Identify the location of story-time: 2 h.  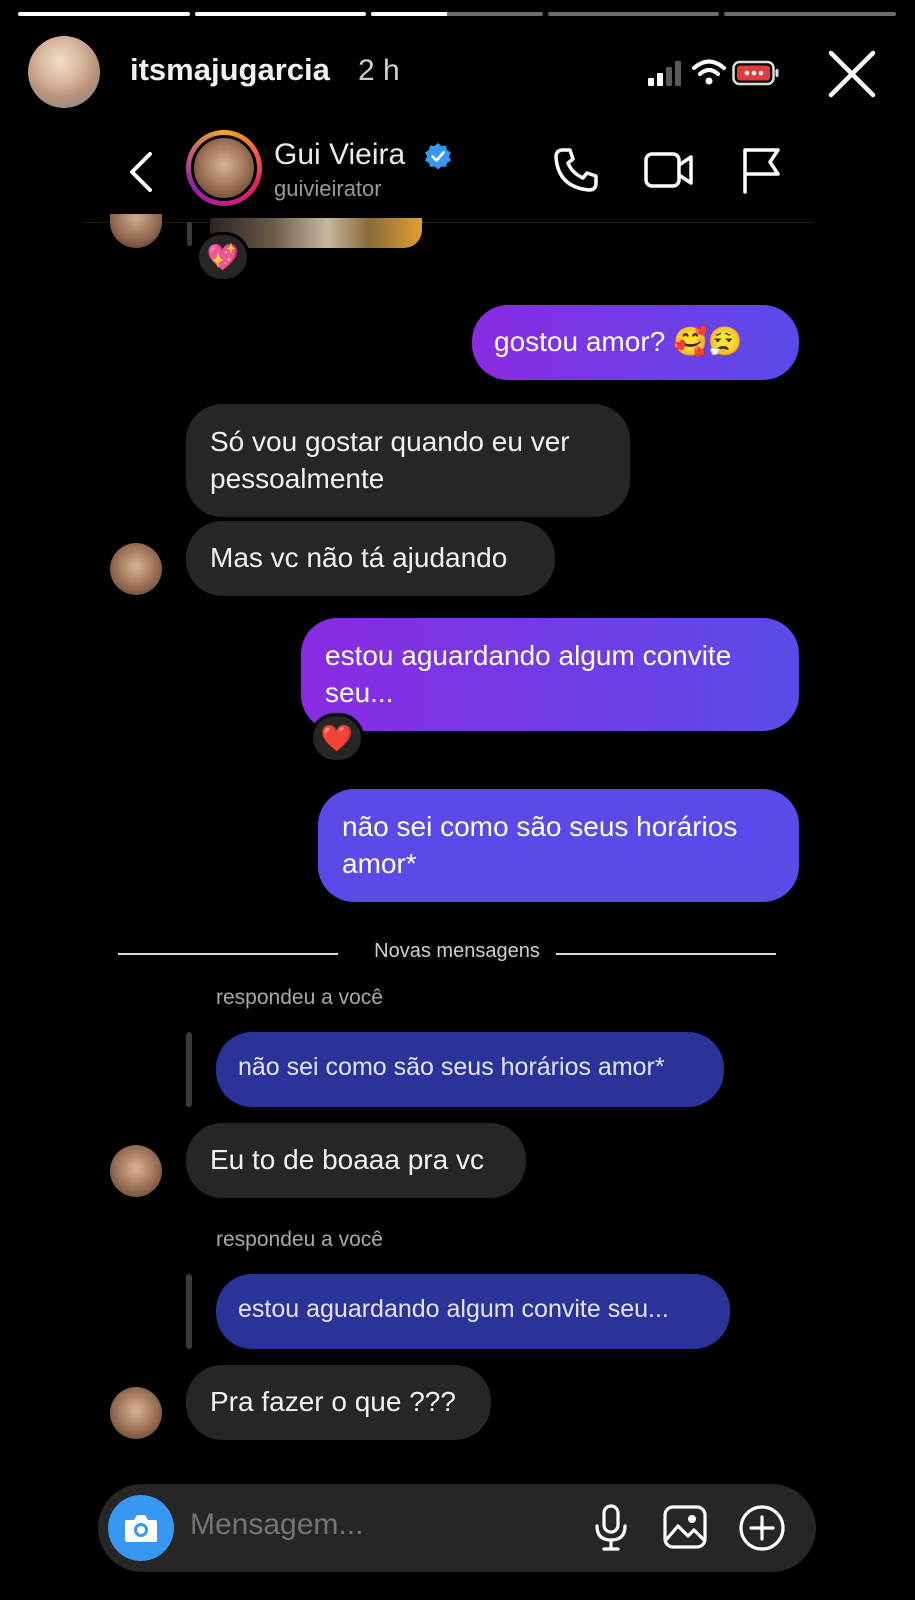
(379, 70).